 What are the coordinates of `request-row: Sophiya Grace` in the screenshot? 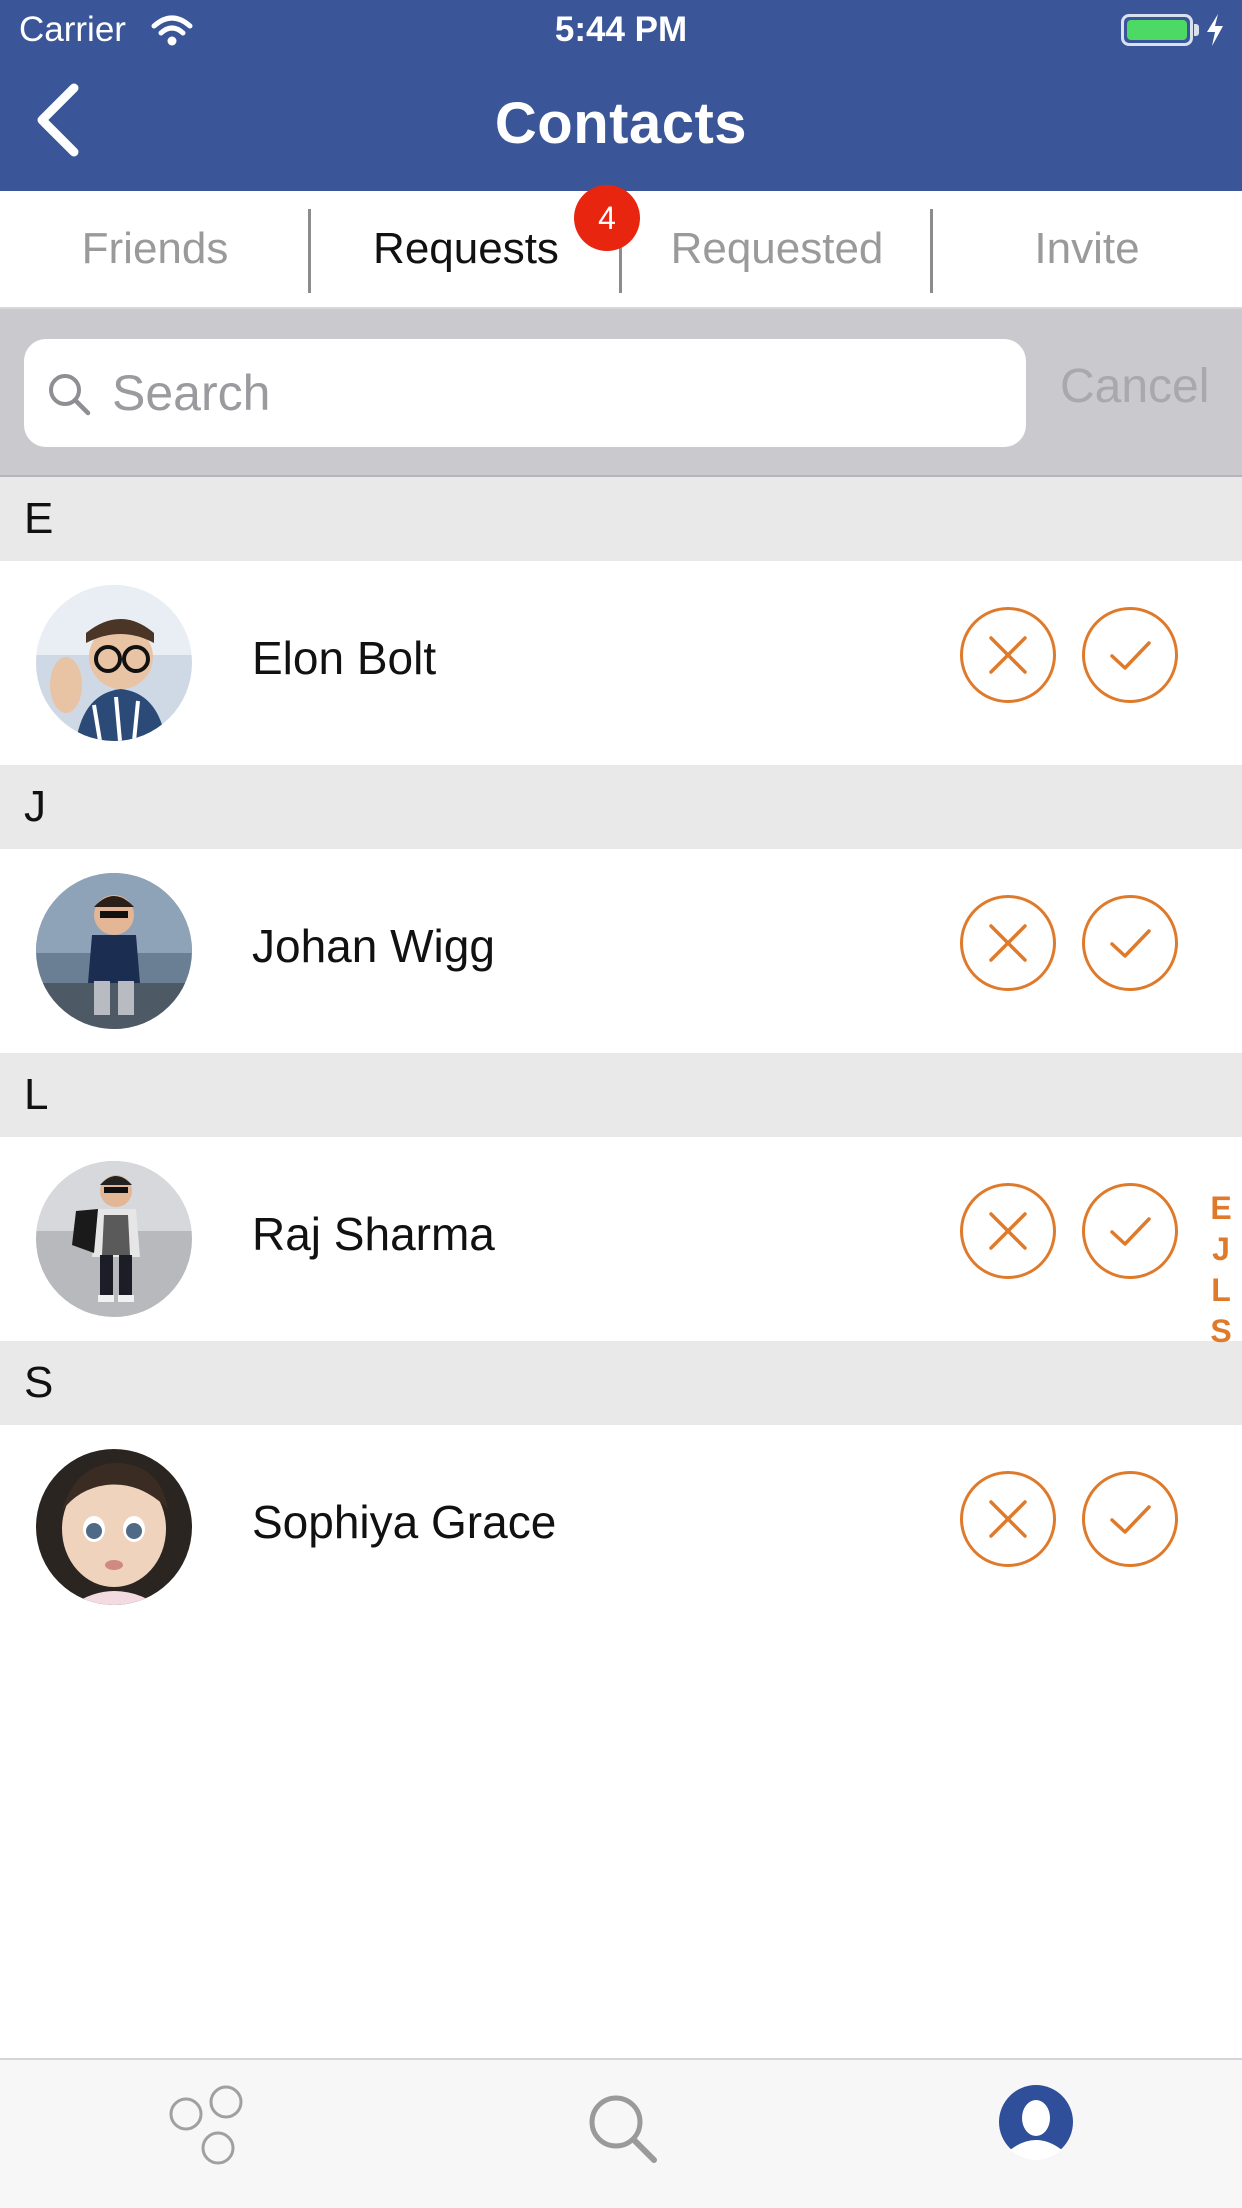 It's located at (621, 1527).